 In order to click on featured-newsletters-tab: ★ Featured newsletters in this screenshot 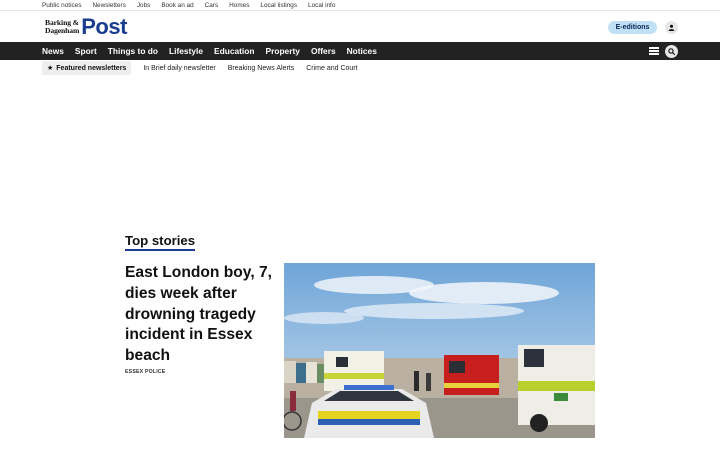, I will do `click(87, 68)`.